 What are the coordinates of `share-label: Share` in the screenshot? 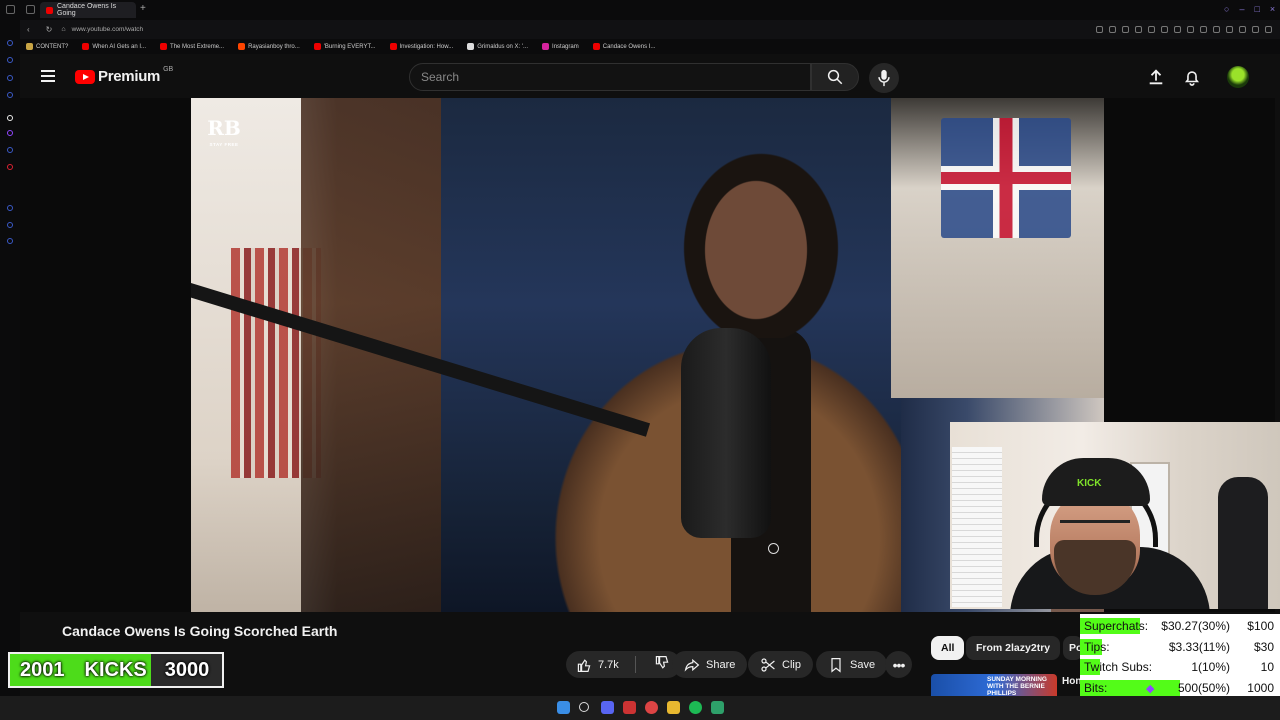 It's located at (721, 664).